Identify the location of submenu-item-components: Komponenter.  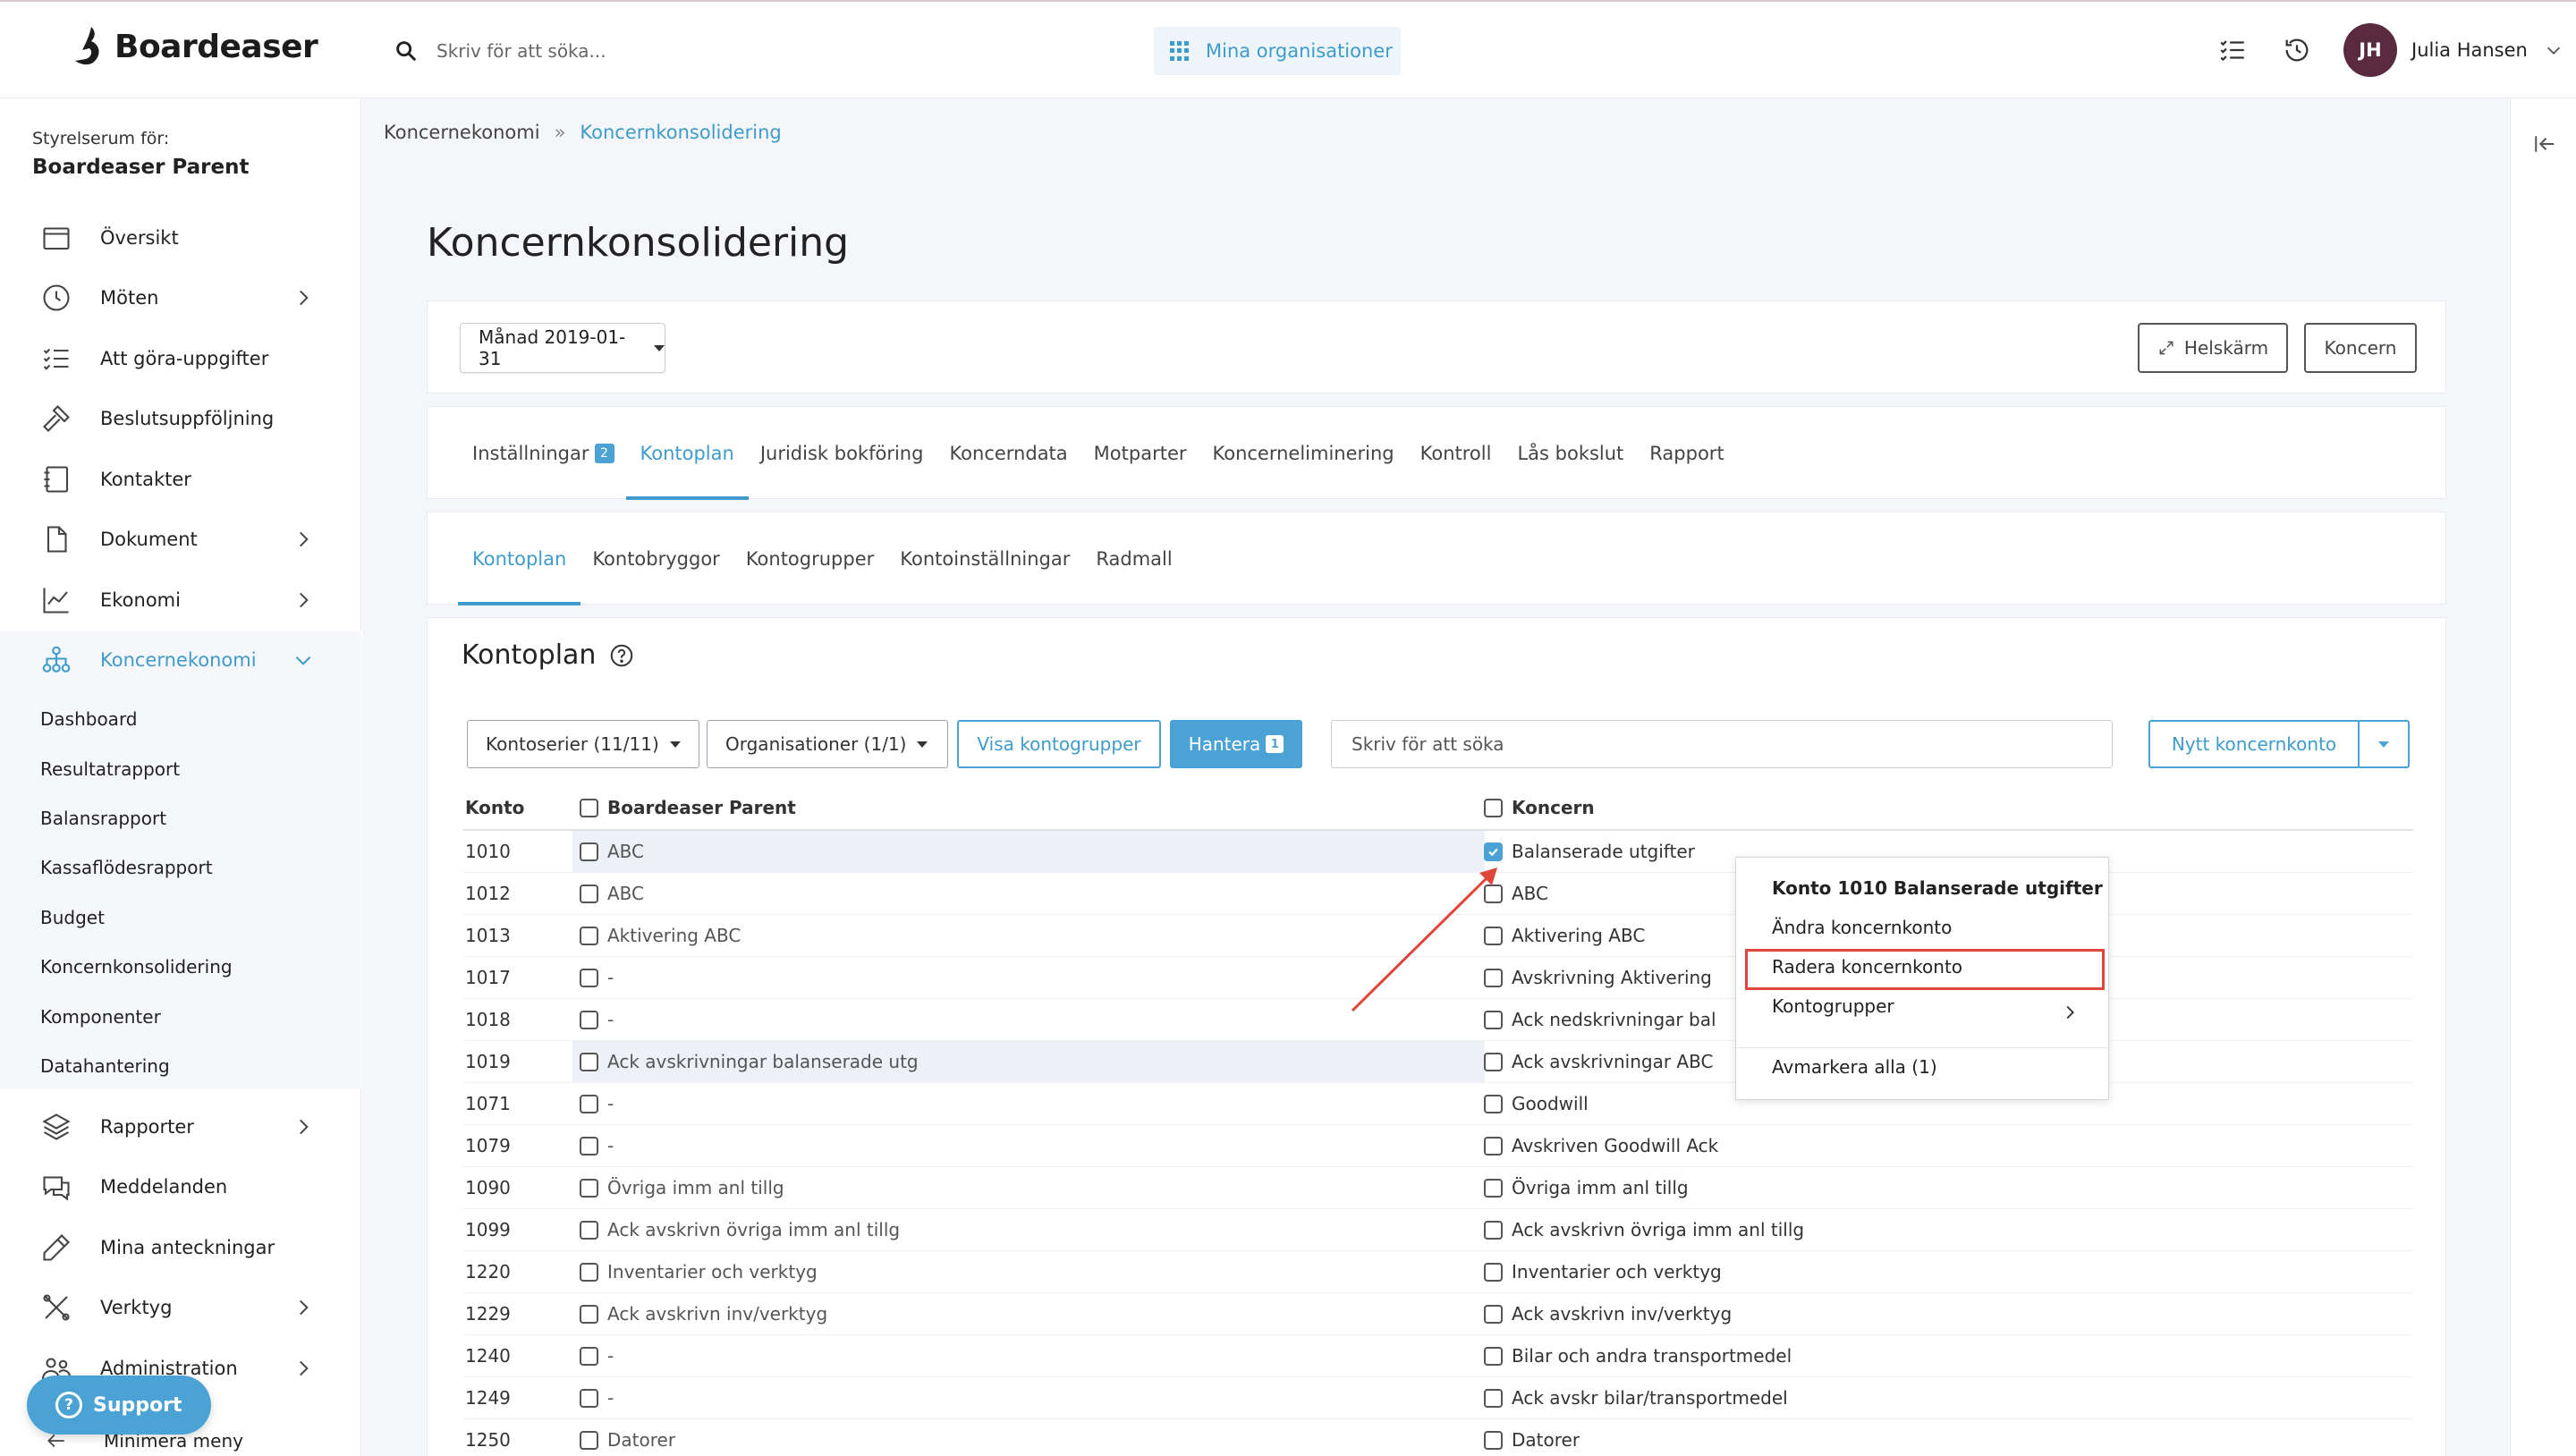
(100, 1017).